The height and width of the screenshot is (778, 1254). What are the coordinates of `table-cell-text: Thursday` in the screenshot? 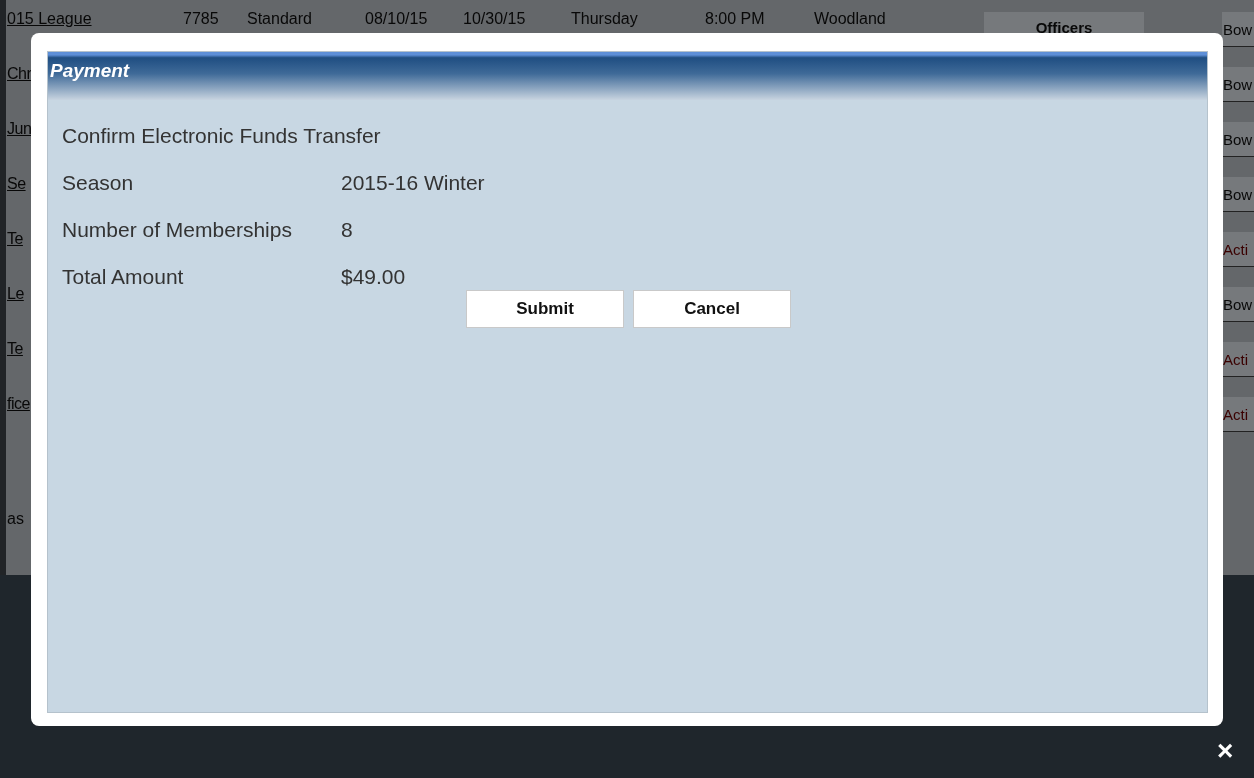 It's located at (604, 19).